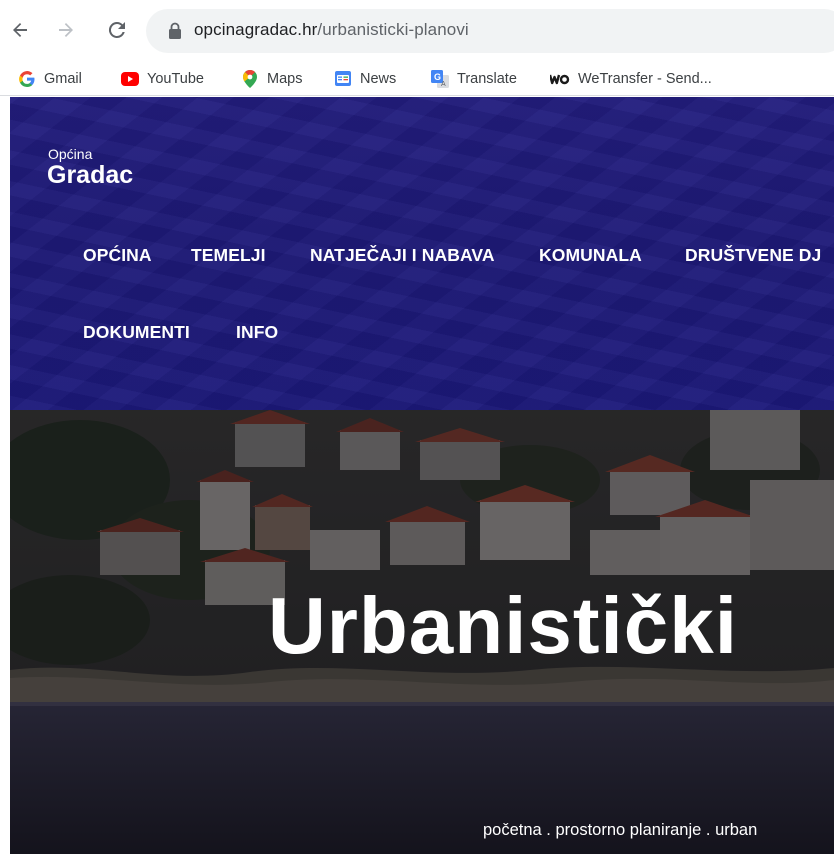 The height and width of the screenshot is (854, 834). I want to click on back-arrow-icon, so click(20, 30).